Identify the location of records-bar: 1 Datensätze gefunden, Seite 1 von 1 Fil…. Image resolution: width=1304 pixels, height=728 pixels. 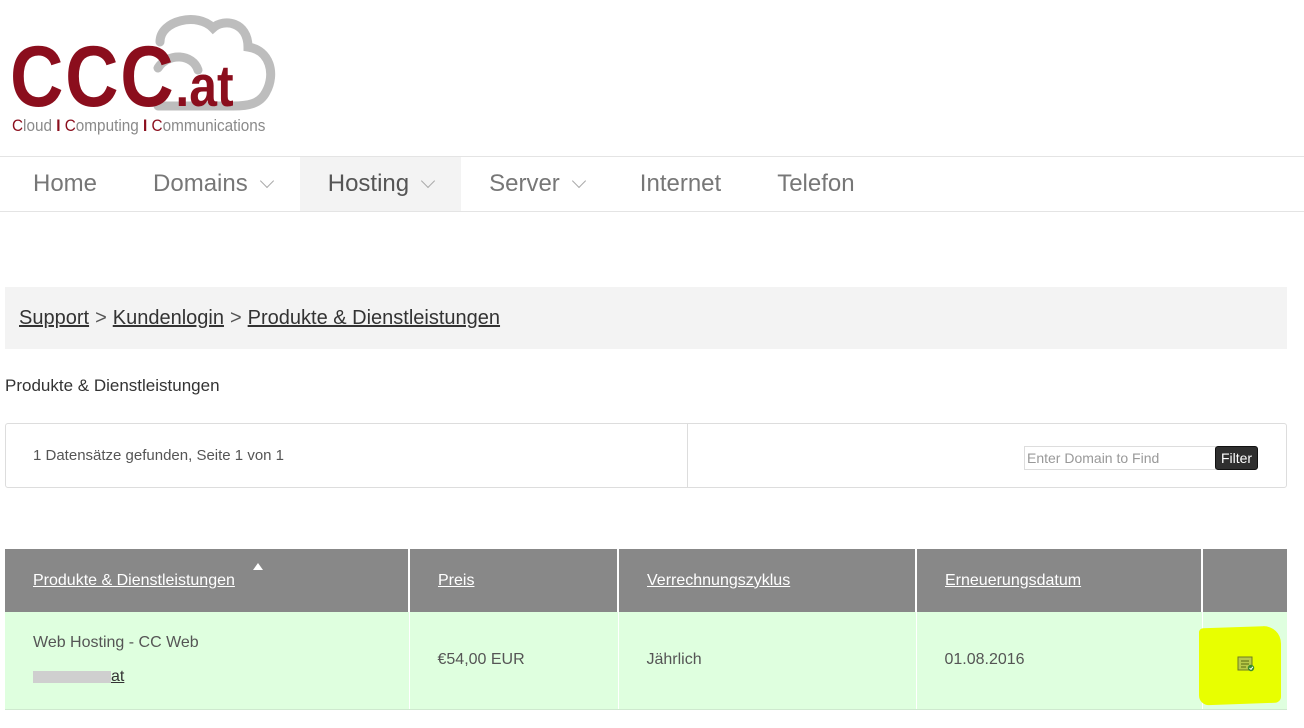
(646, 455).